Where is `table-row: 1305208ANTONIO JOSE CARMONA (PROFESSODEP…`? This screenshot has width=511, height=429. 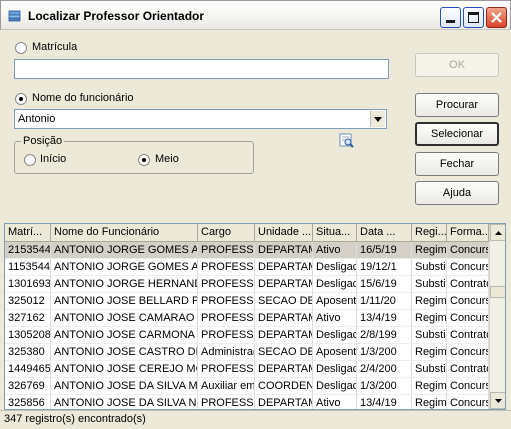 table-row: 1305208ANTONIO JOSE CARMONA (PROFESSODEP… is located at coordinates (247, 335).